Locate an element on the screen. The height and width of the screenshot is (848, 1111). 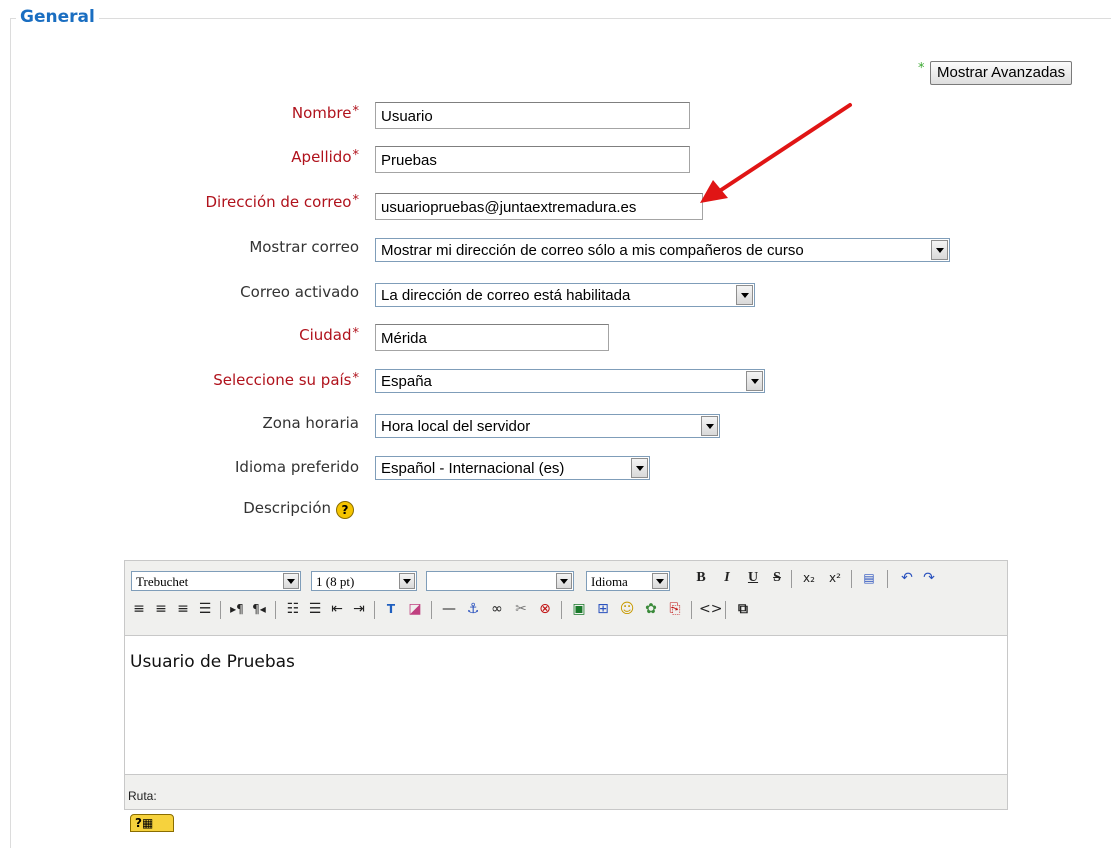
font-family-select: Trebuchet is located at coordinates (216, 581).